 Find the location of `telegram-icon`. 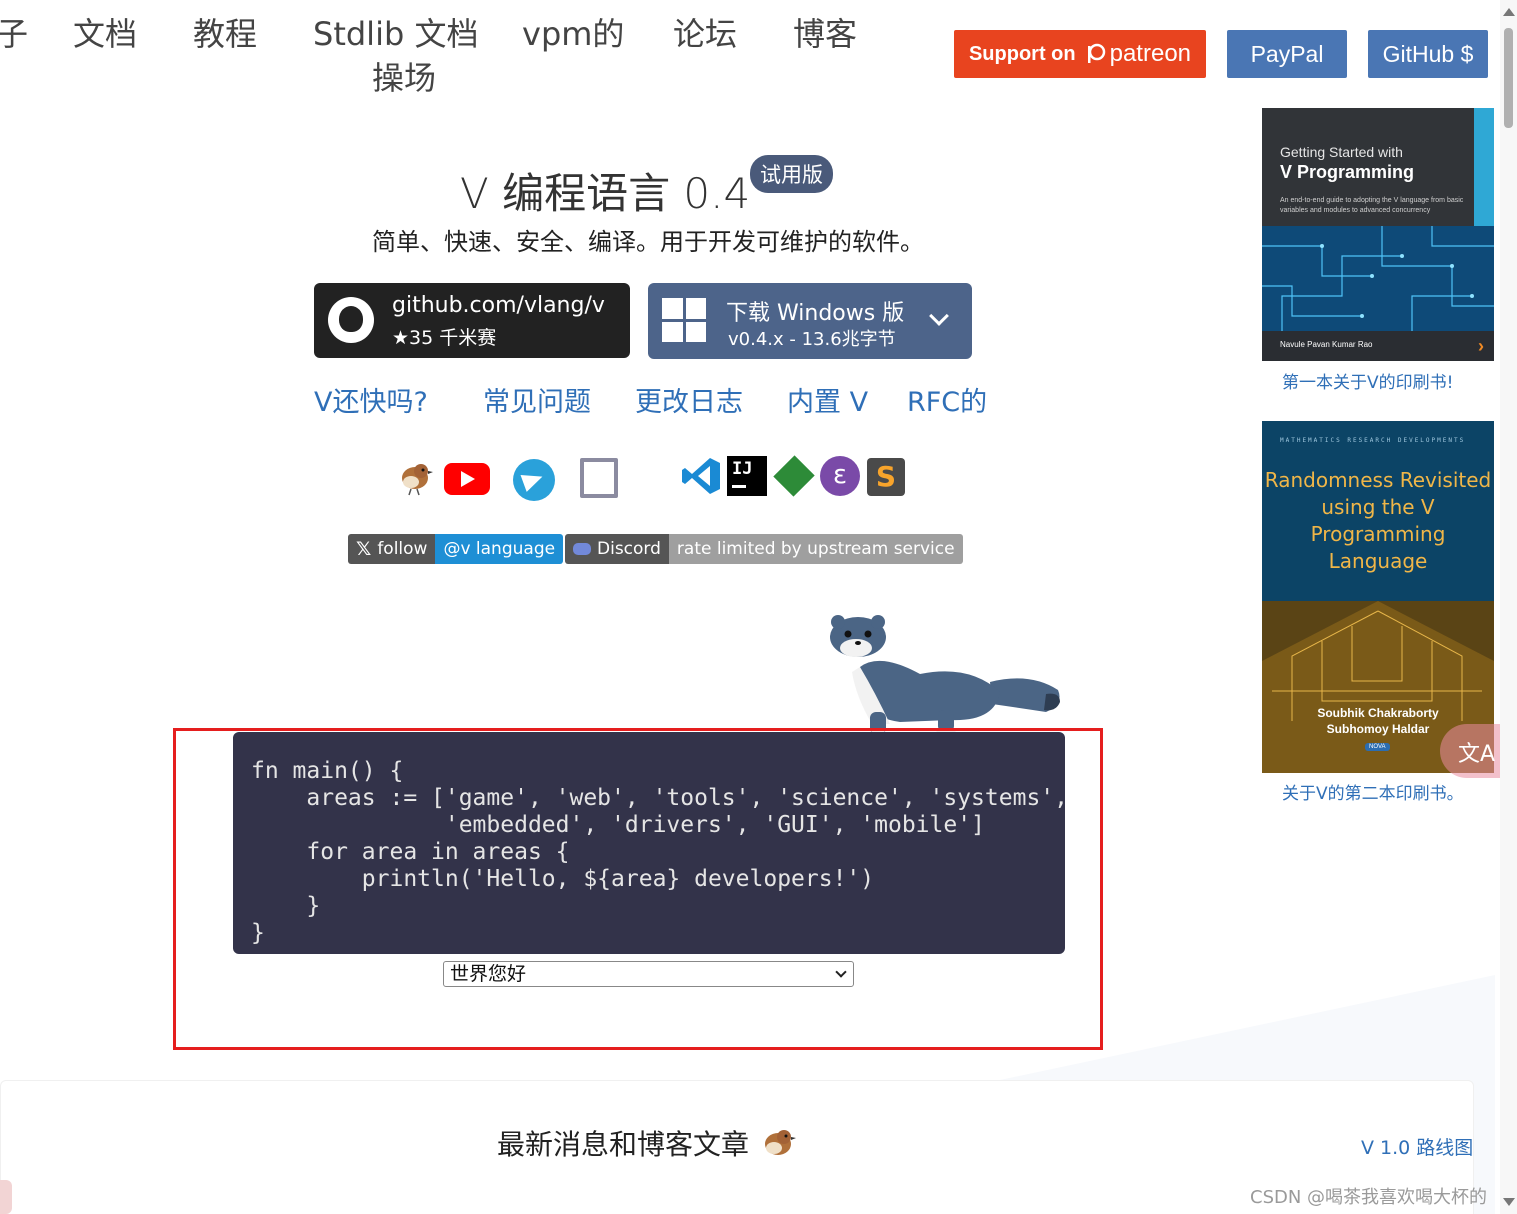

telegram-icon is located at coordinates (534, 480).